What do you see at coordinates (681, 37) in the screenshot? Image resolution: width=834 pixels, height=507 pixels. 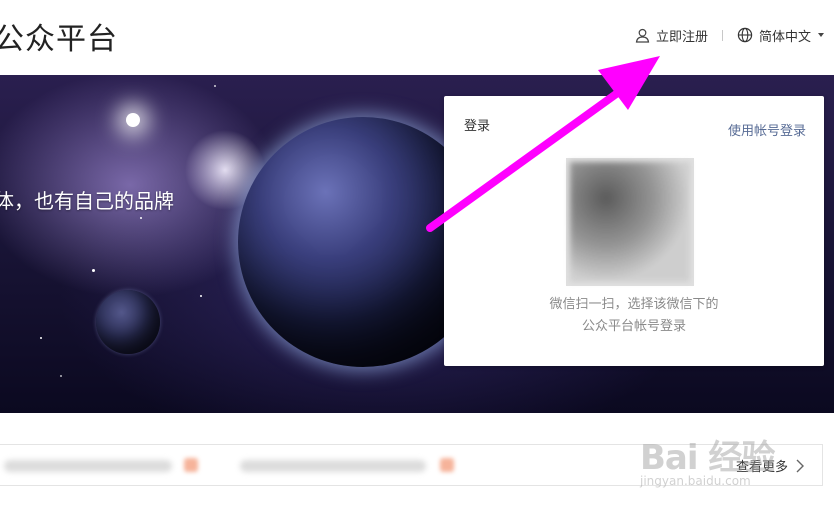 I see `register-label: 立即注册` at bounding box center [681, 37].